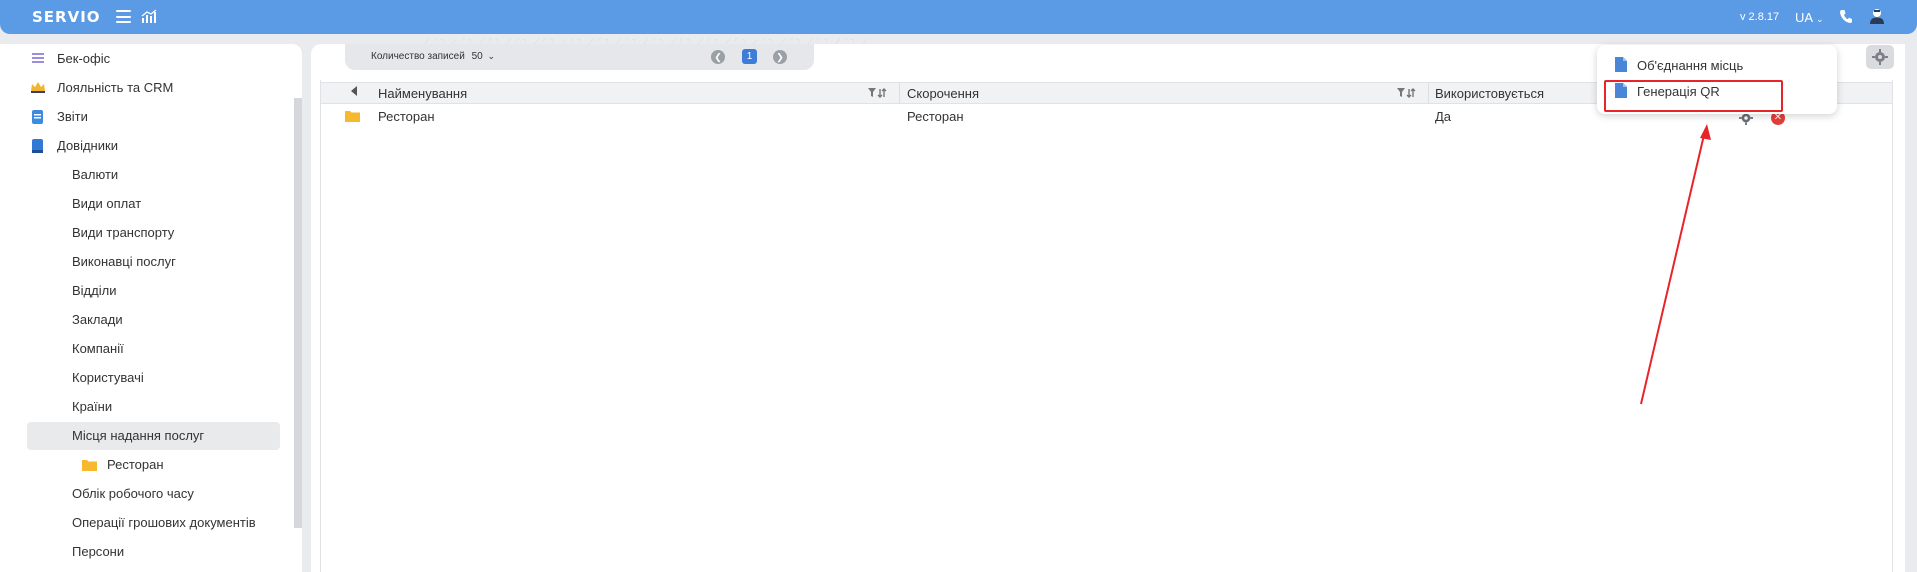 Image resolution: width=1917 pixels, height=572 pixels. Describe the element at coordinates (1690, 65) in the screenshot. I see `menu-item-label: Об'єднання місць` at that location.